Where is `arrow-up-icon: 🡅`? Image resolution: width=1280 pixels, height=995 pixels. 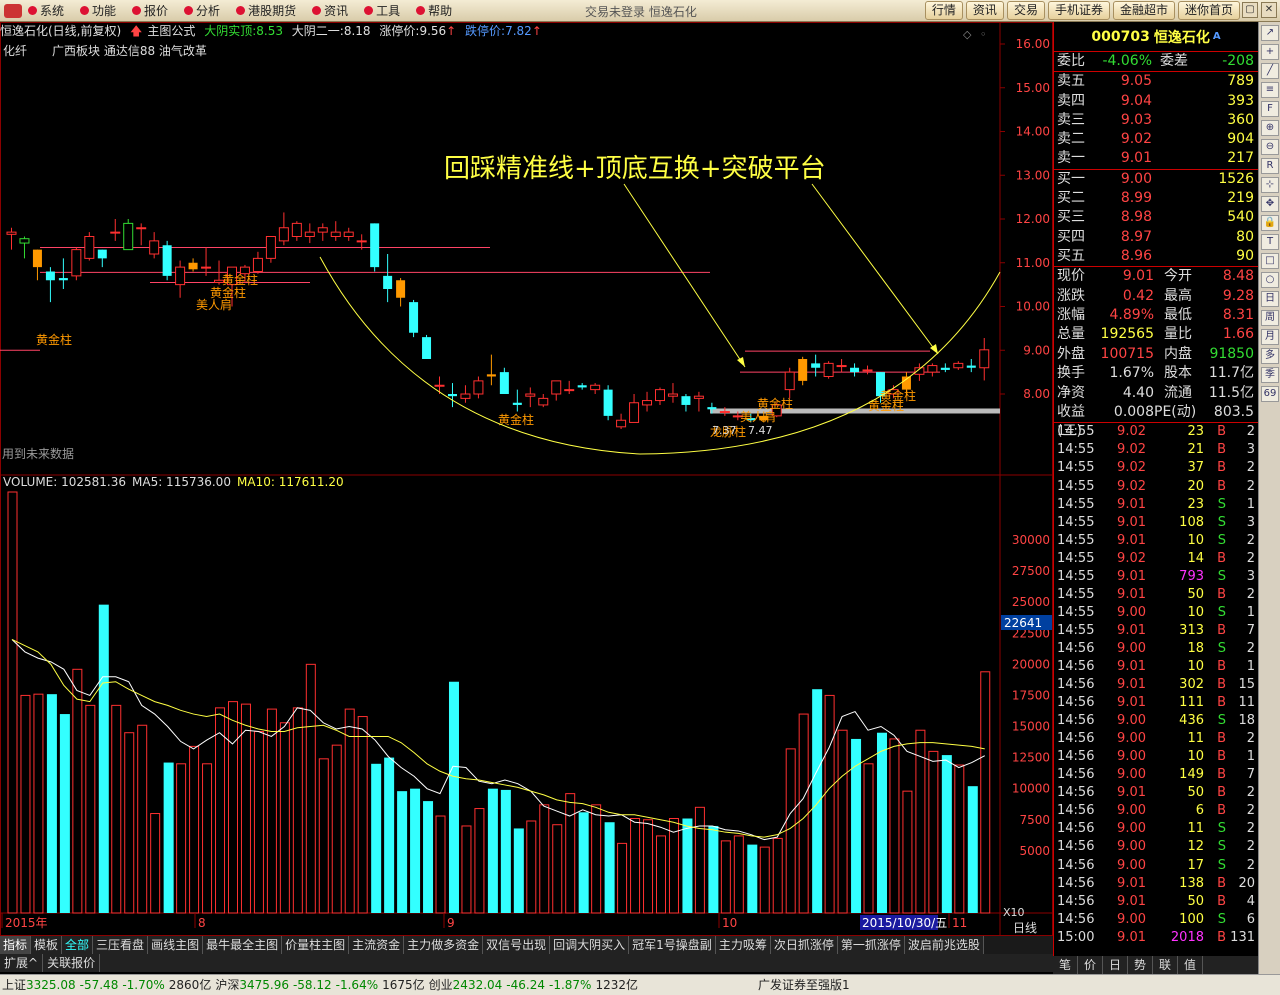 arrow-up-icon: 🡅 is located at coordinates (136, 31).